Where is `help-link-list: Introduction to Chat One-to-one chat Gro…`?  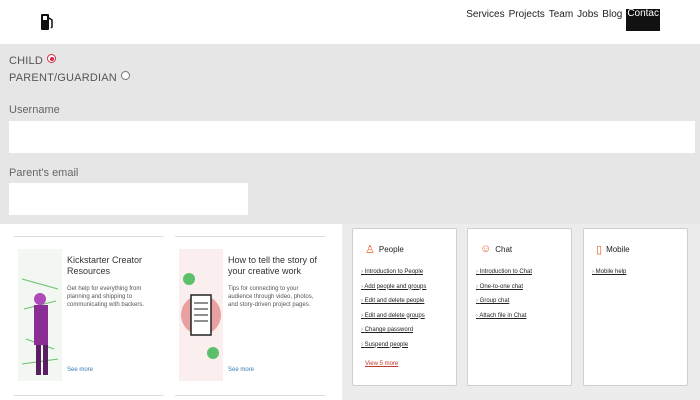 help-link-list: Introduction to Chat One-to-one chat Gro… is located at coordinates (504, 294).